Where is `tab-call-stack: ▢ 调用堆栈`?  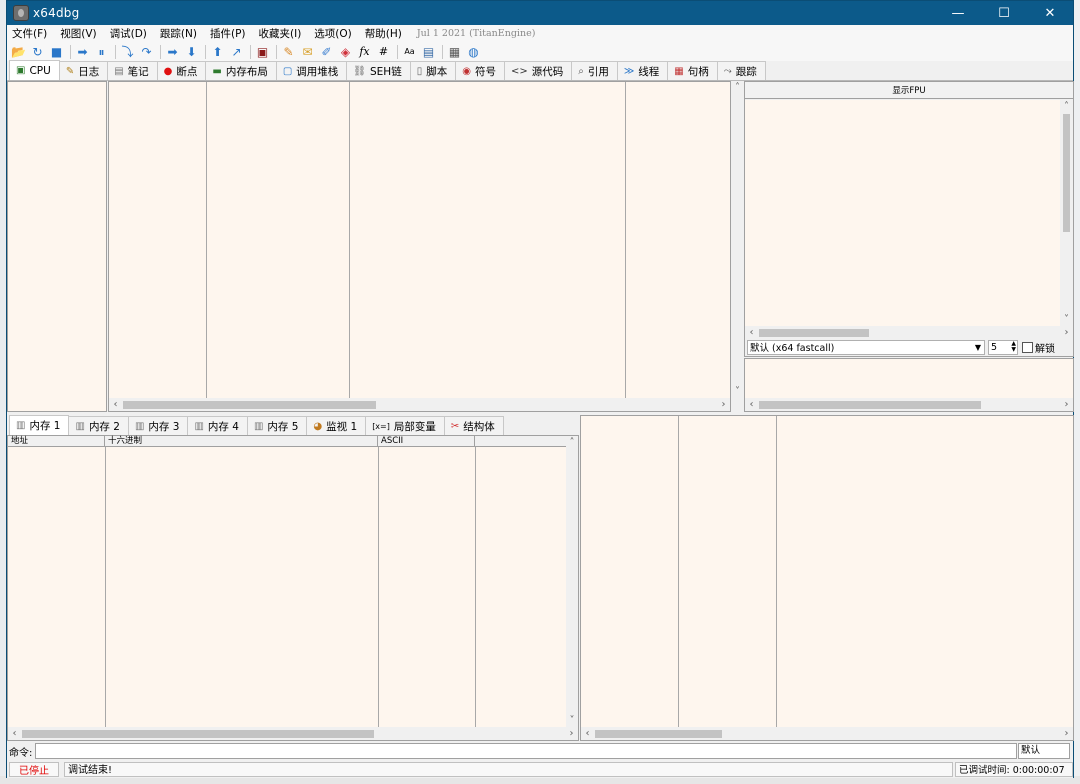
tab-call-stack: ▢ 调用堆栈 is located at coordinates (311, 70).